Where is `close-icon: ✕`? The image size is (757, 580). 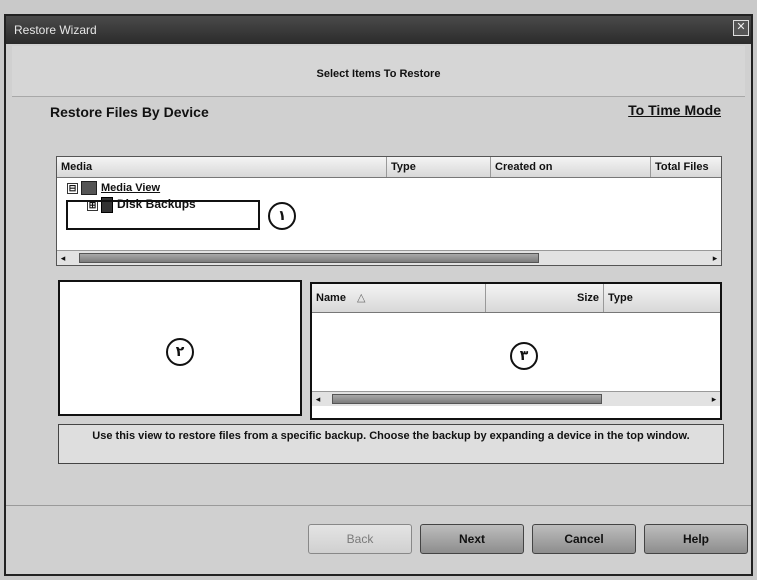
close-icon: ✕ is located at coordinates (741, 28).